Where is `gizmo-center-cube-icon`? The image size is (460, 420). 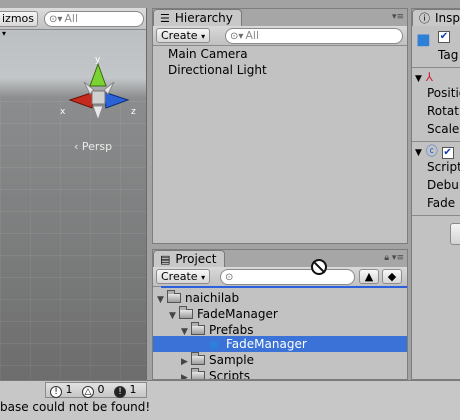
gizmo-center-cube-icon is located at coordinates (98, 97).